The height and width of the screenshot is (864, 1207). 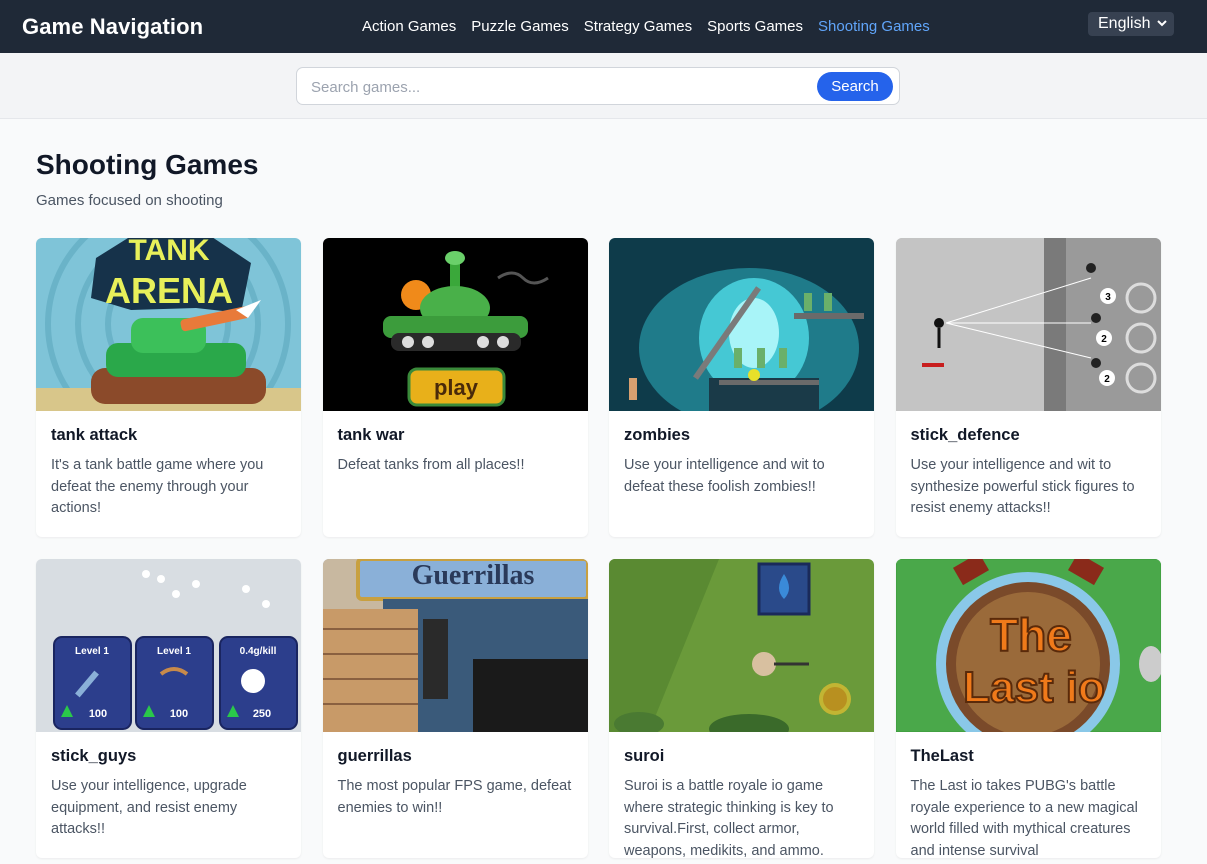 I want to click on nav-strategy-games: Strategy Games, so click(x=638, y=26).